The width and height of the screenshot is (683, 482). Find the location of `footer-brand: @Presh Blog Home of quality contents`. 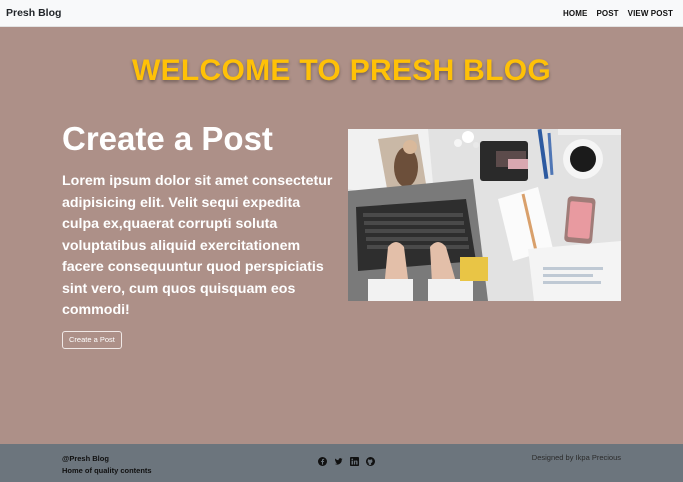

footer-brand: @Presh Blog Home of quality contents is located at coordinates (107, 465).